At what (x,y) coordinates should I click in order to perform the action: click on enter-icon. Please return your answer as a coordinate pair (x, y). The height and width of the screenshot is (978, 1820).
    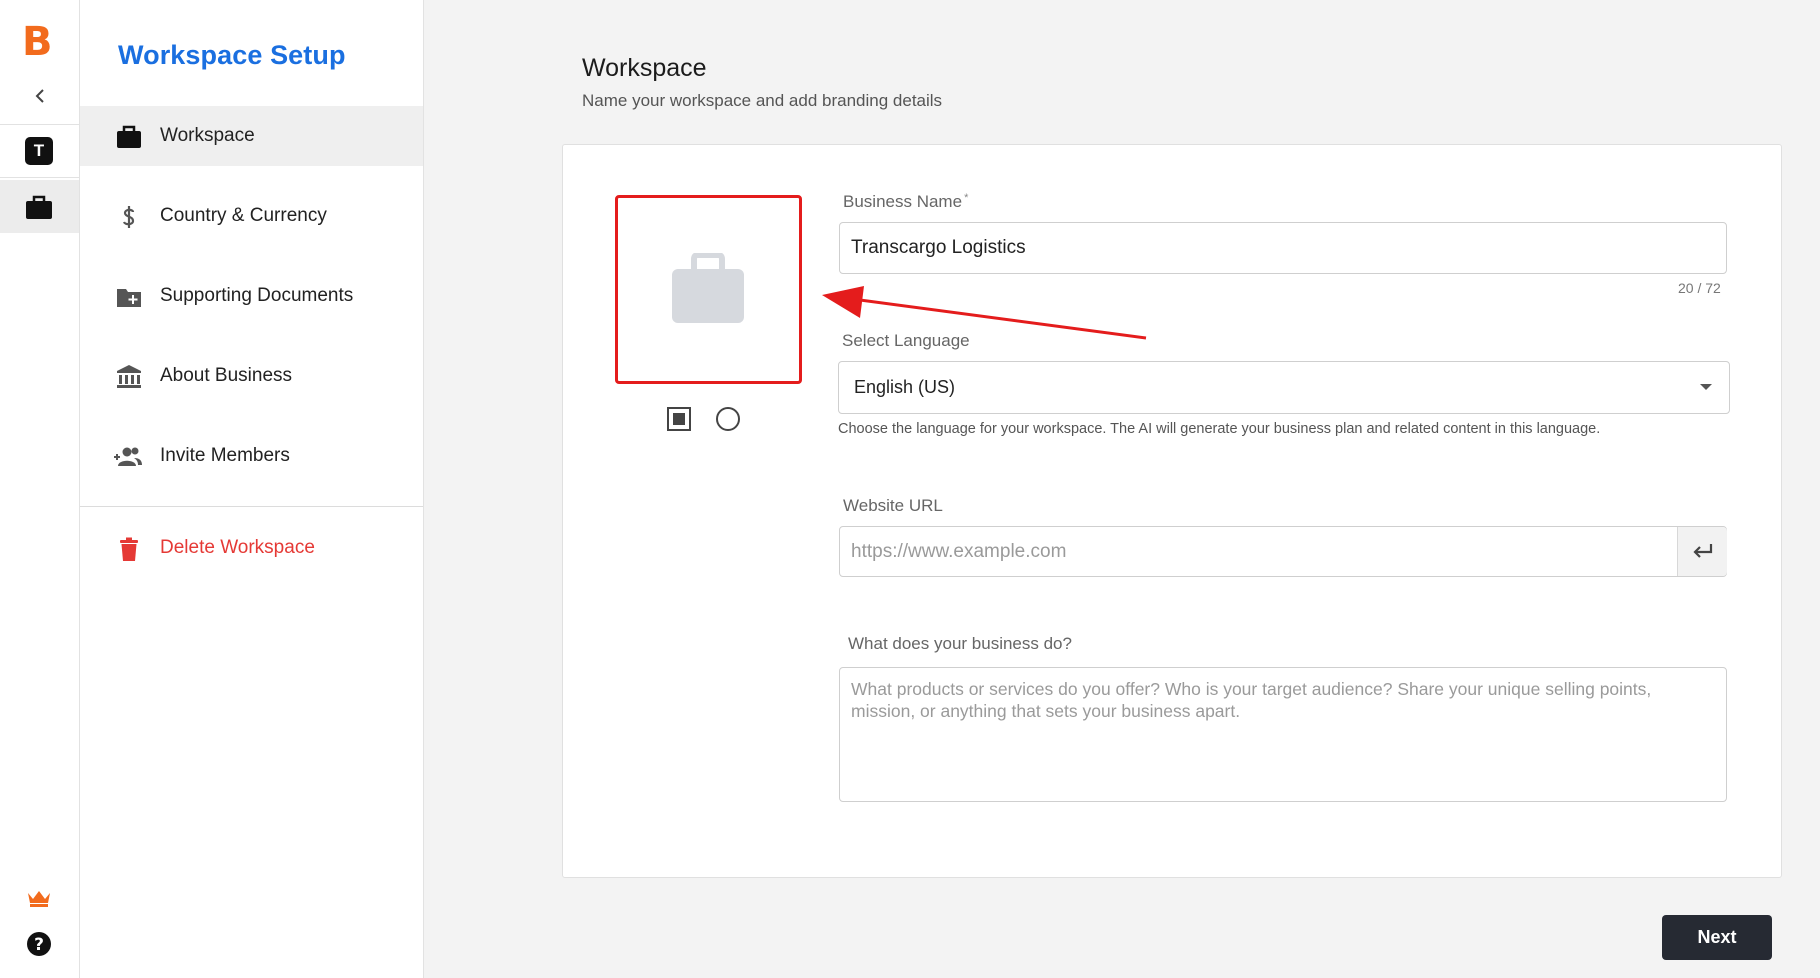
    Looking at the image, I should click on (1703, 551).